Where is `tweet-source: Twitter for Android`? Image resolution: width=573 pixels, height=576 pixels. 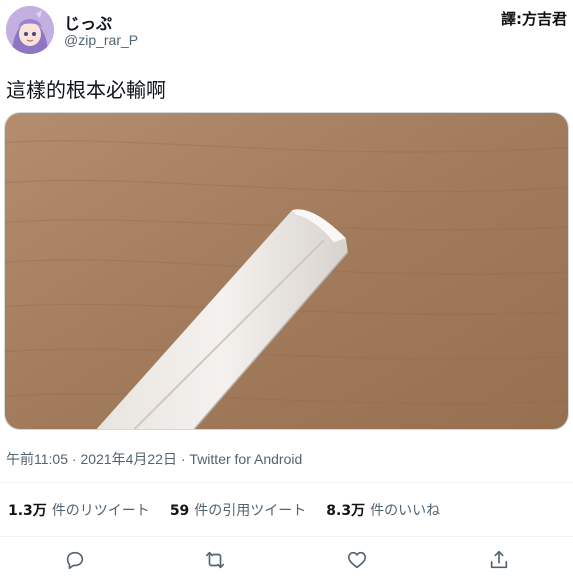 tweet-source: Twitter for Android is located at coordinates (245, 459).